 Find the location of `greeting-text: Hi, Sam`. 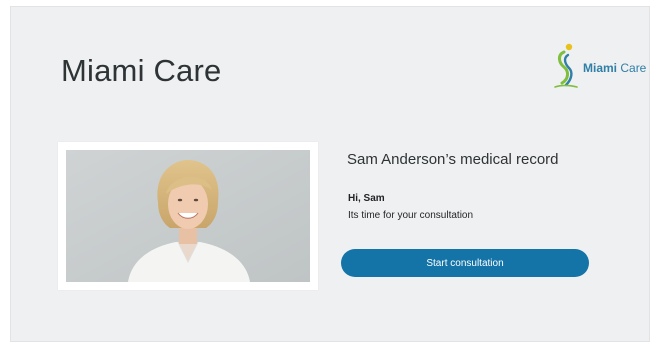

greeting-text: Hi, Sam is located at coordinates (366, 198).